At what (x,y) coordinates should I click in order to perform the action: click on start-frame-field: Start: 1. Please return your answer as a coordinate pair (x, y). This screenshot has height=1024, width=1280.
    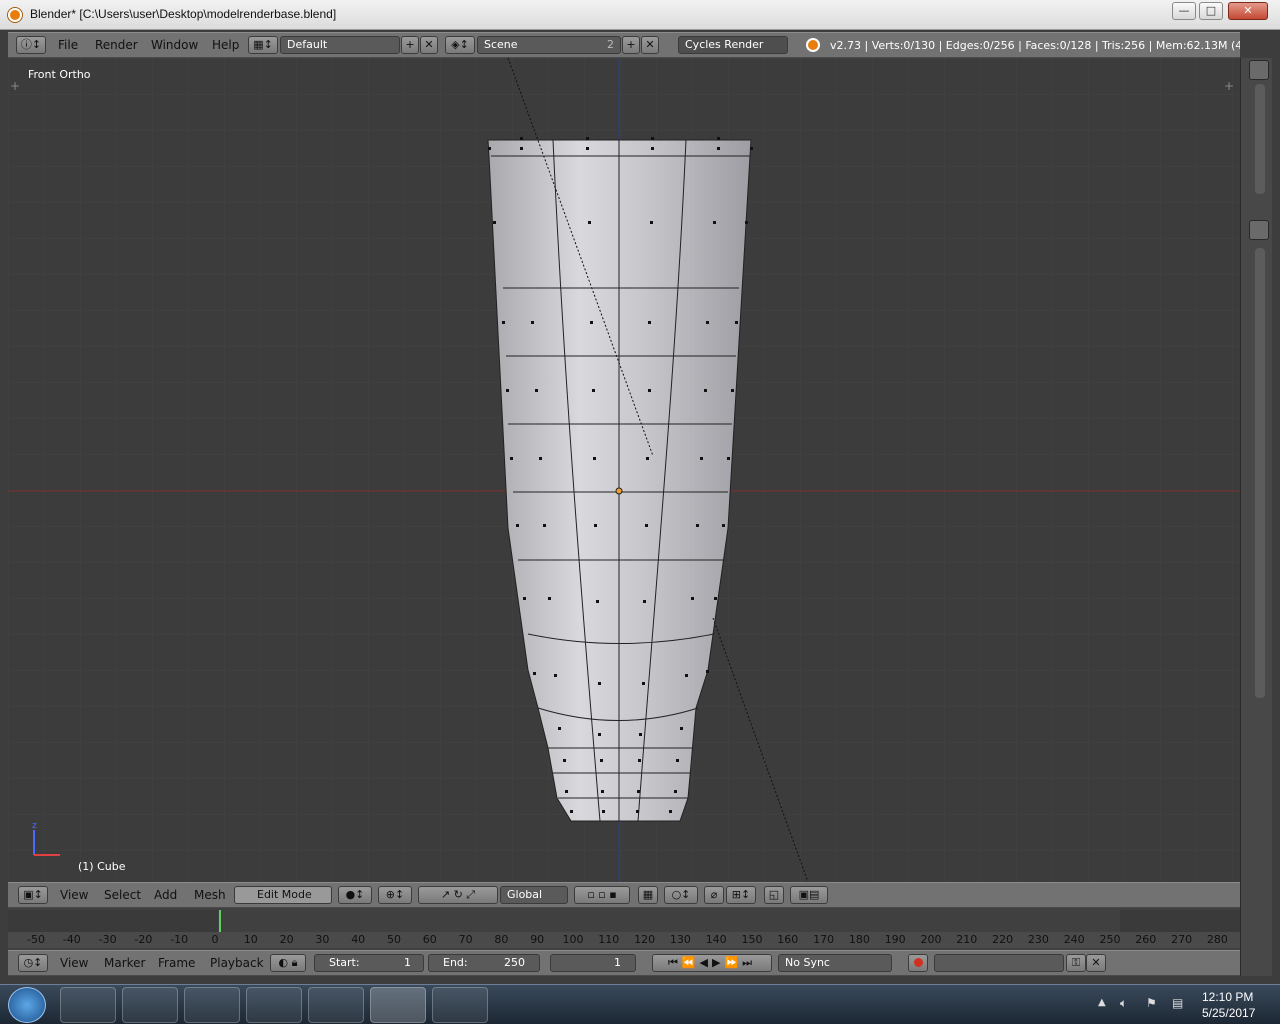
    Looking at the image, I should click on (369, 963).